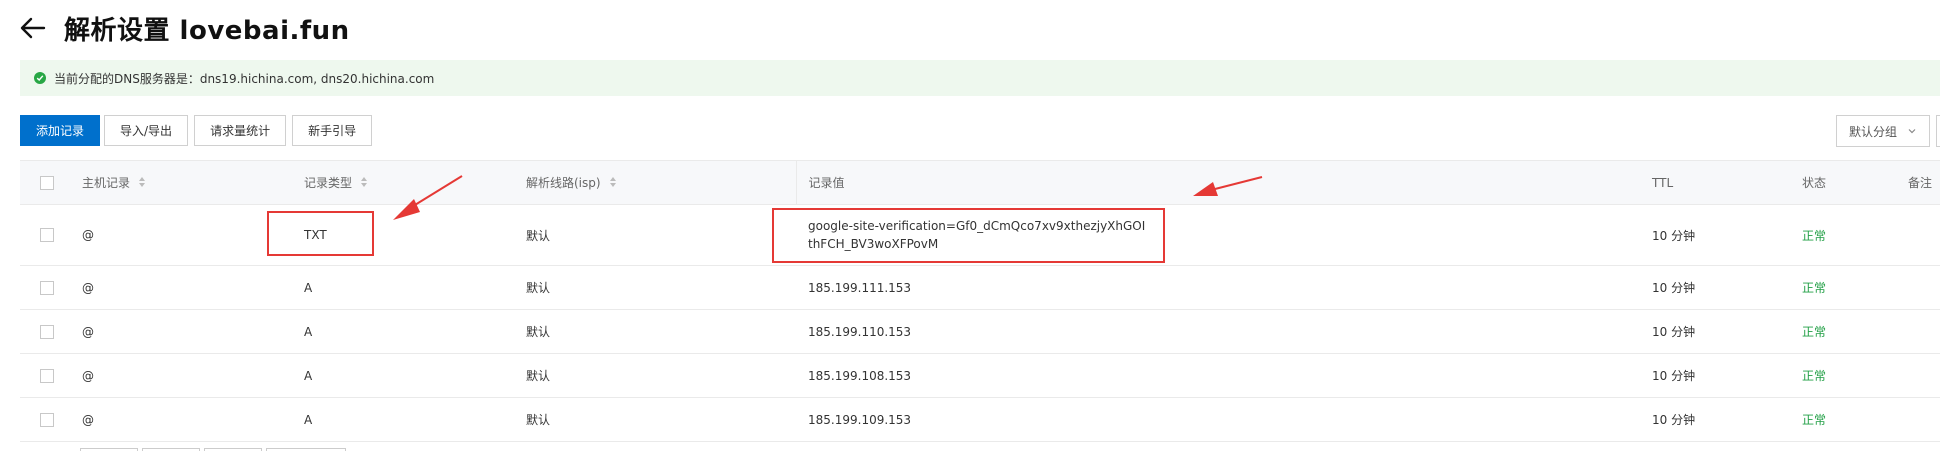  What do you see at coordinates (1228, 186) in the screenshot?
I see `annotation-arrow-value` at bounding box center [1228, 186].